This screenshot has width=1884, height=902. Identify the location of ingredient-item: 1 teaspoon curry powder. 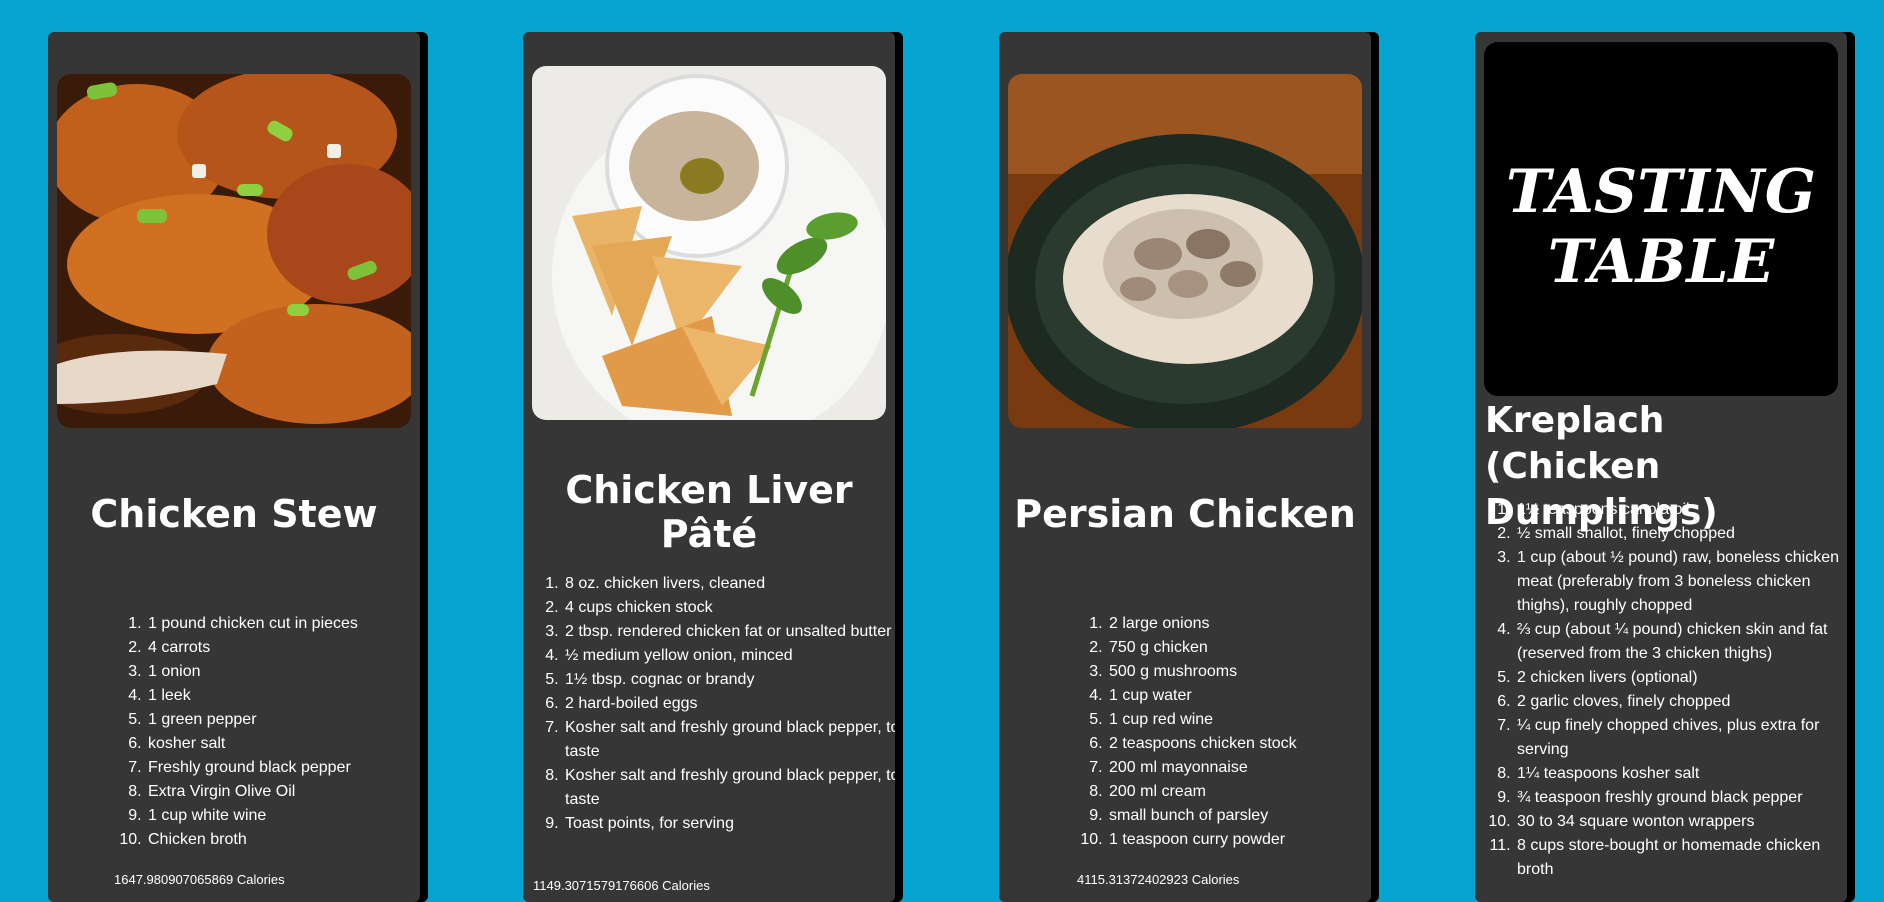
(1239, 840).